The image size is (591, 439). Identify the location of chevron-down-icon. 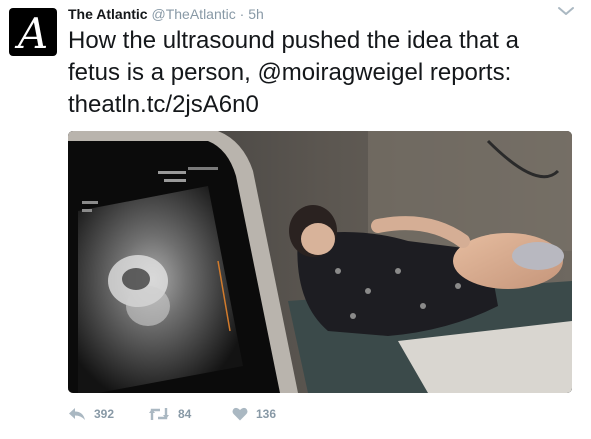
(566, 11).